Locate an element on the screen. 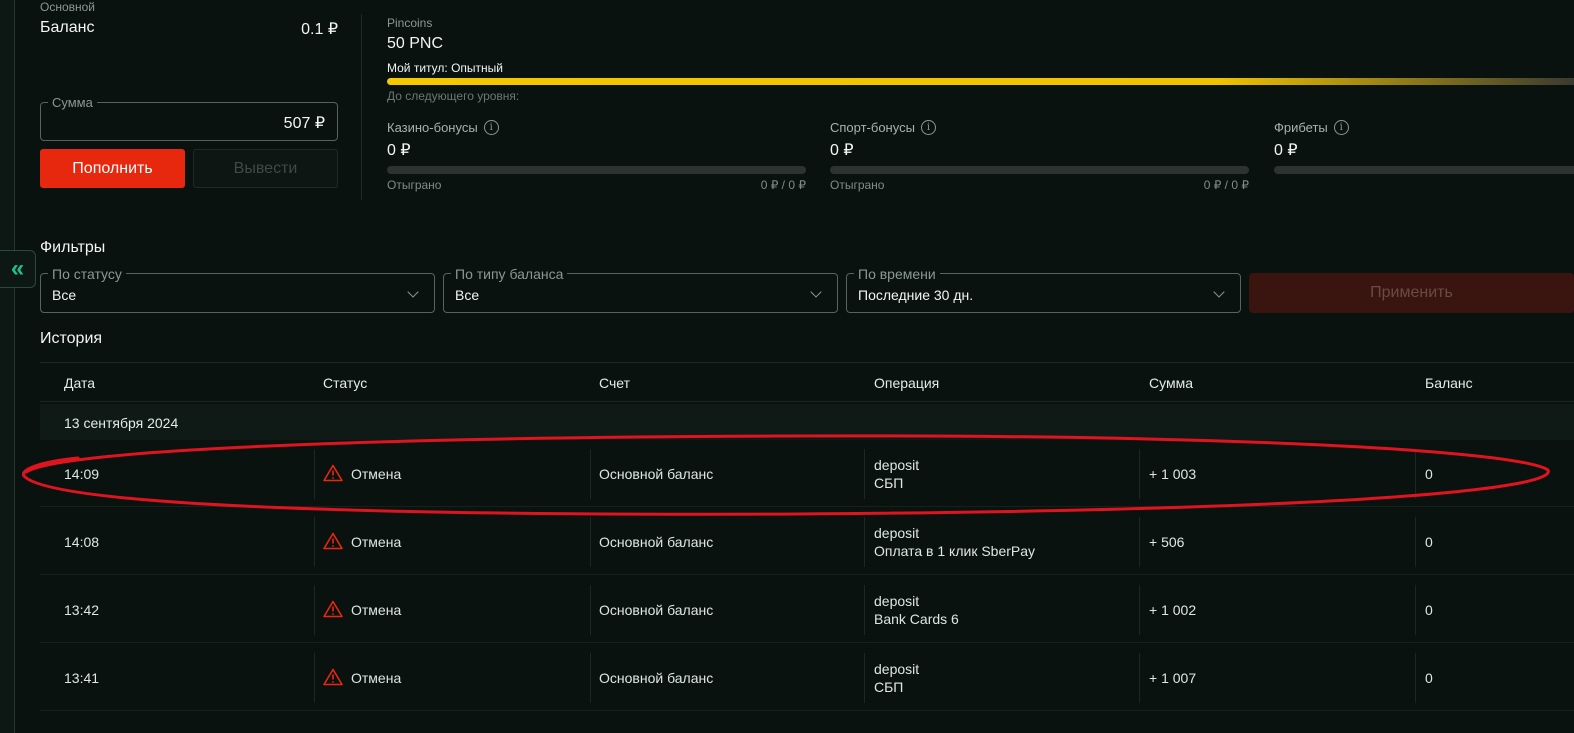 Image resolution: width=1574 pixels, height=733 pixels. time-select-value: Последние 30 дн. is located at coordinates (916, 295).